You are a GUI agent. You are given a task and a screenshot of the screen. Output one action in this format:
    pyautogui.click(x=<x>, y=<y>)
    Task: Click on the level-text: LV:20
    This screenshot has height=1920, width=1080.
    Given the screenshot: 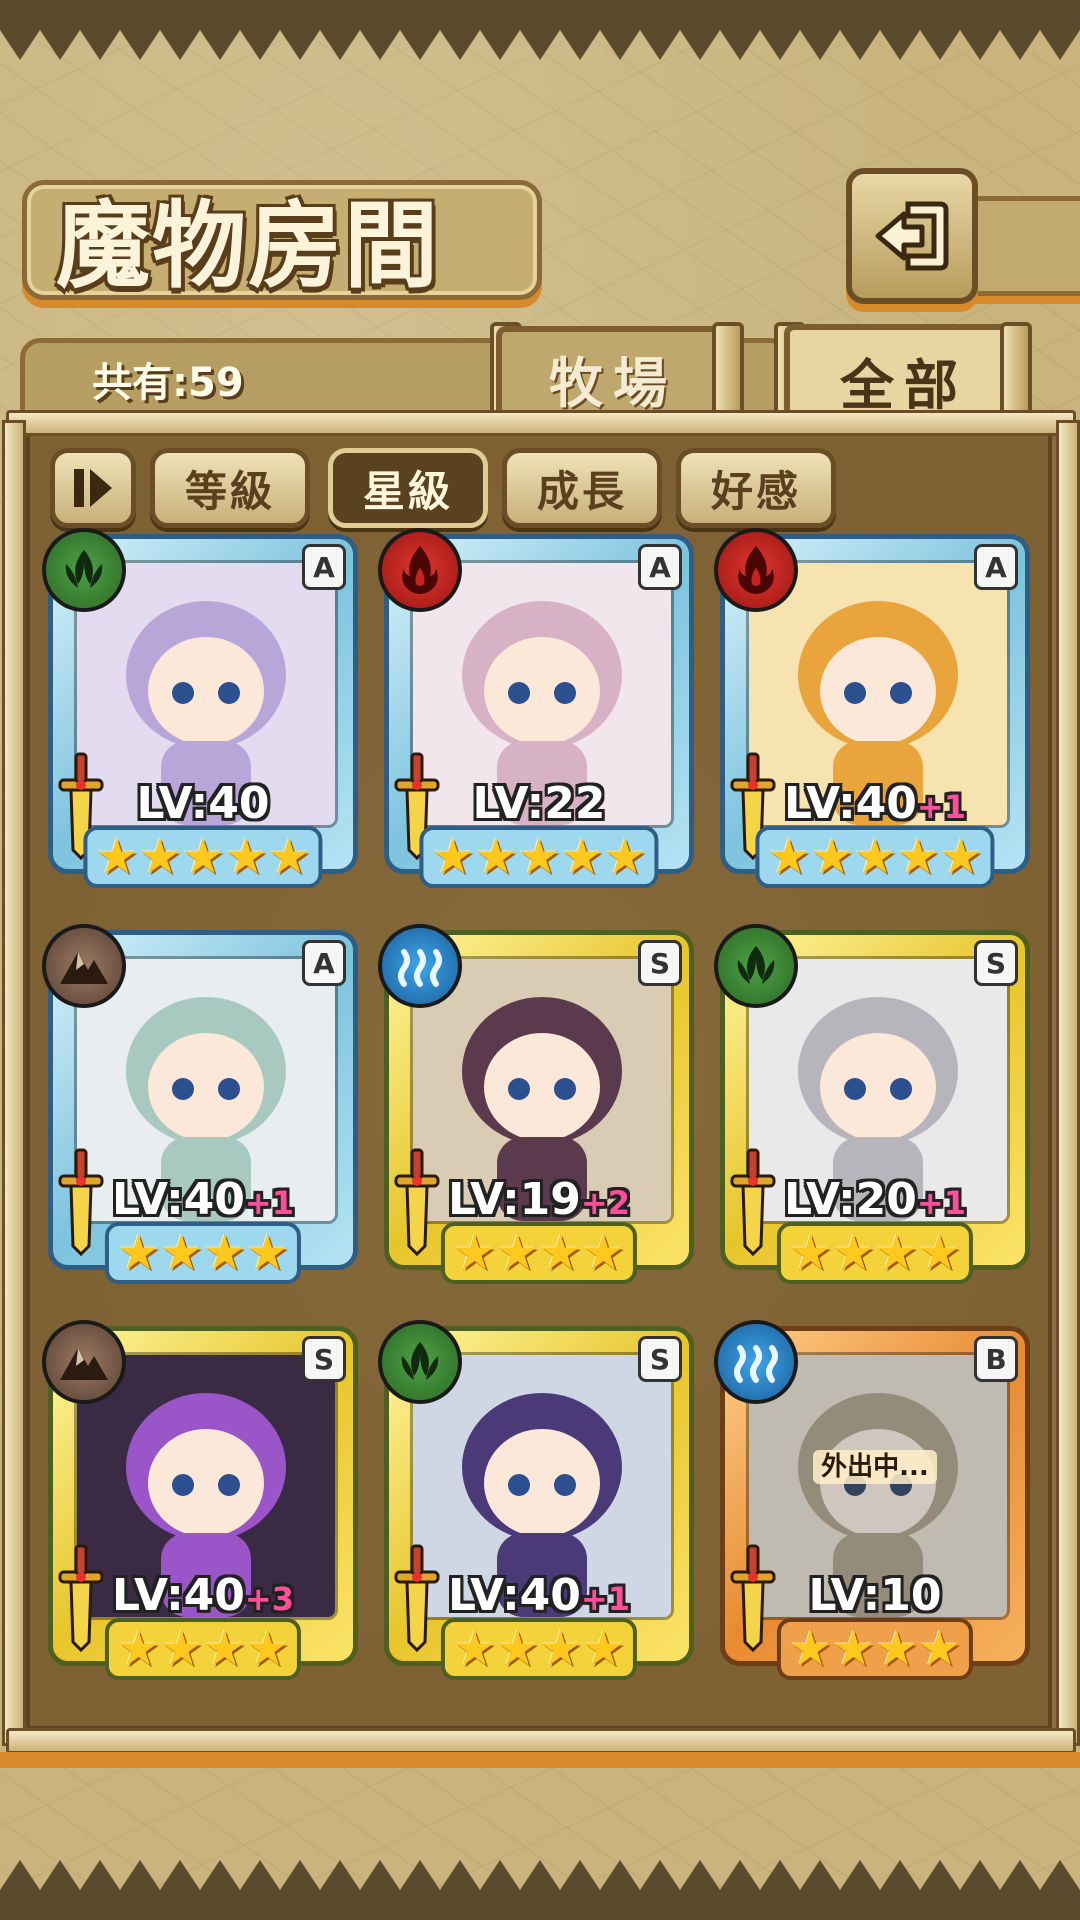 What is the action you would take?
    pyautogui.click(x=850, y=1199)
    